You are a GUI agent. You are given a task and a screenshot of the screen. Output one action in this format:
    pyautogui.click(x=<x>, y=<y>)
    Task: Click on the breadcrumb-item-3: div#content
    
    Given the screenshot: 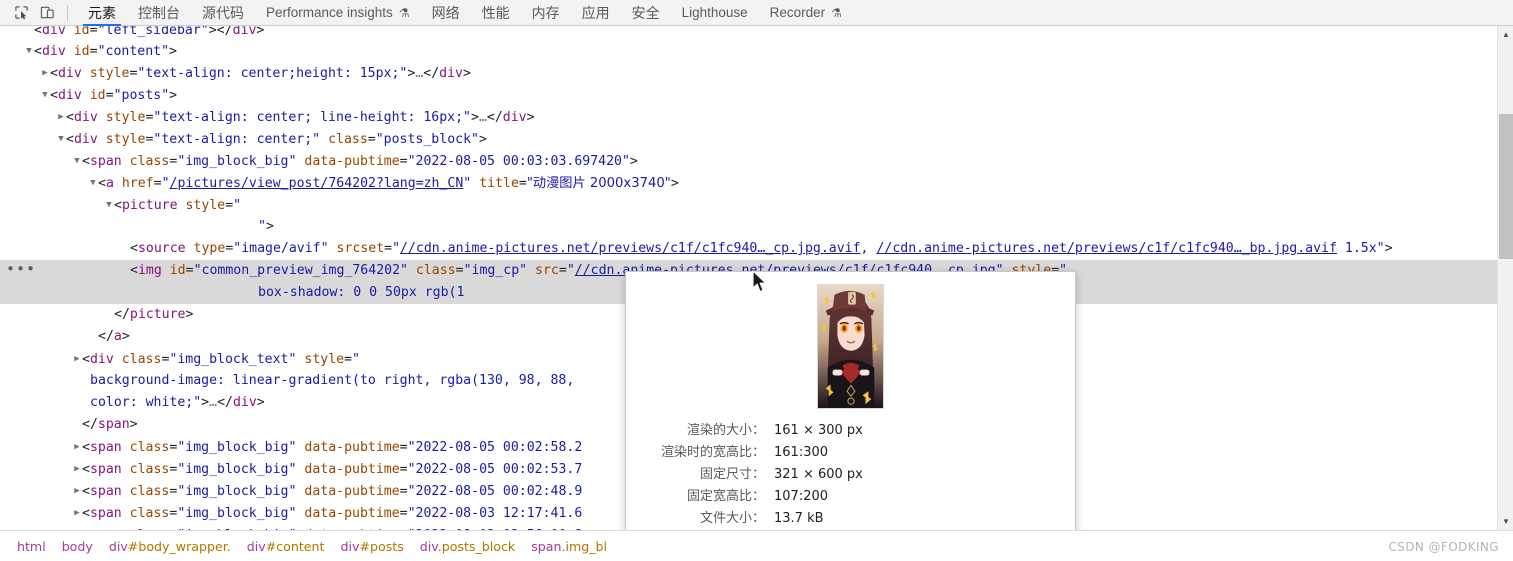 What is the action you would take?
    pyautogui.click(x=286, y=546)
    